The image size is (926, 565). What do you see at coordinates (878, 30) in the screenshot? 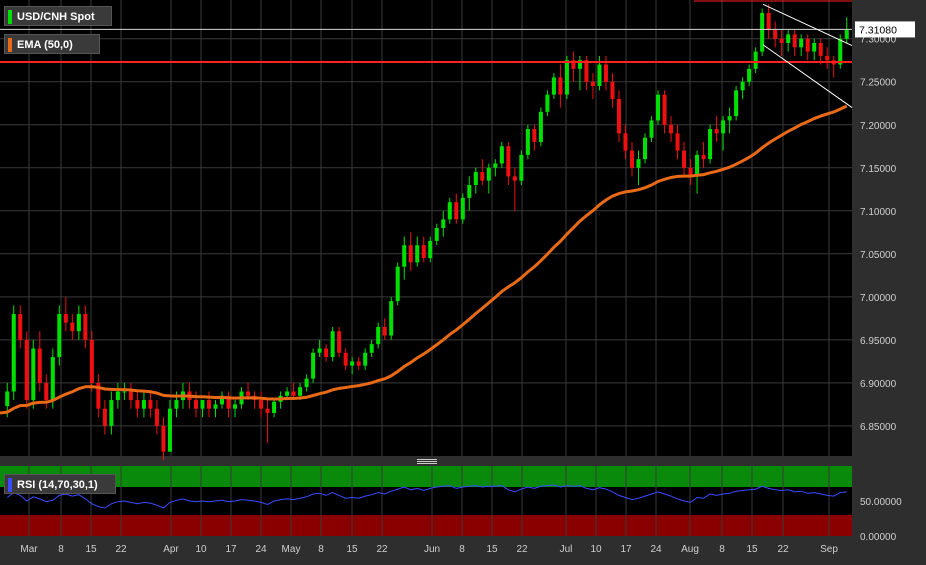
I see `current-price-label: 7.31080` at bounding box center [878, 30].